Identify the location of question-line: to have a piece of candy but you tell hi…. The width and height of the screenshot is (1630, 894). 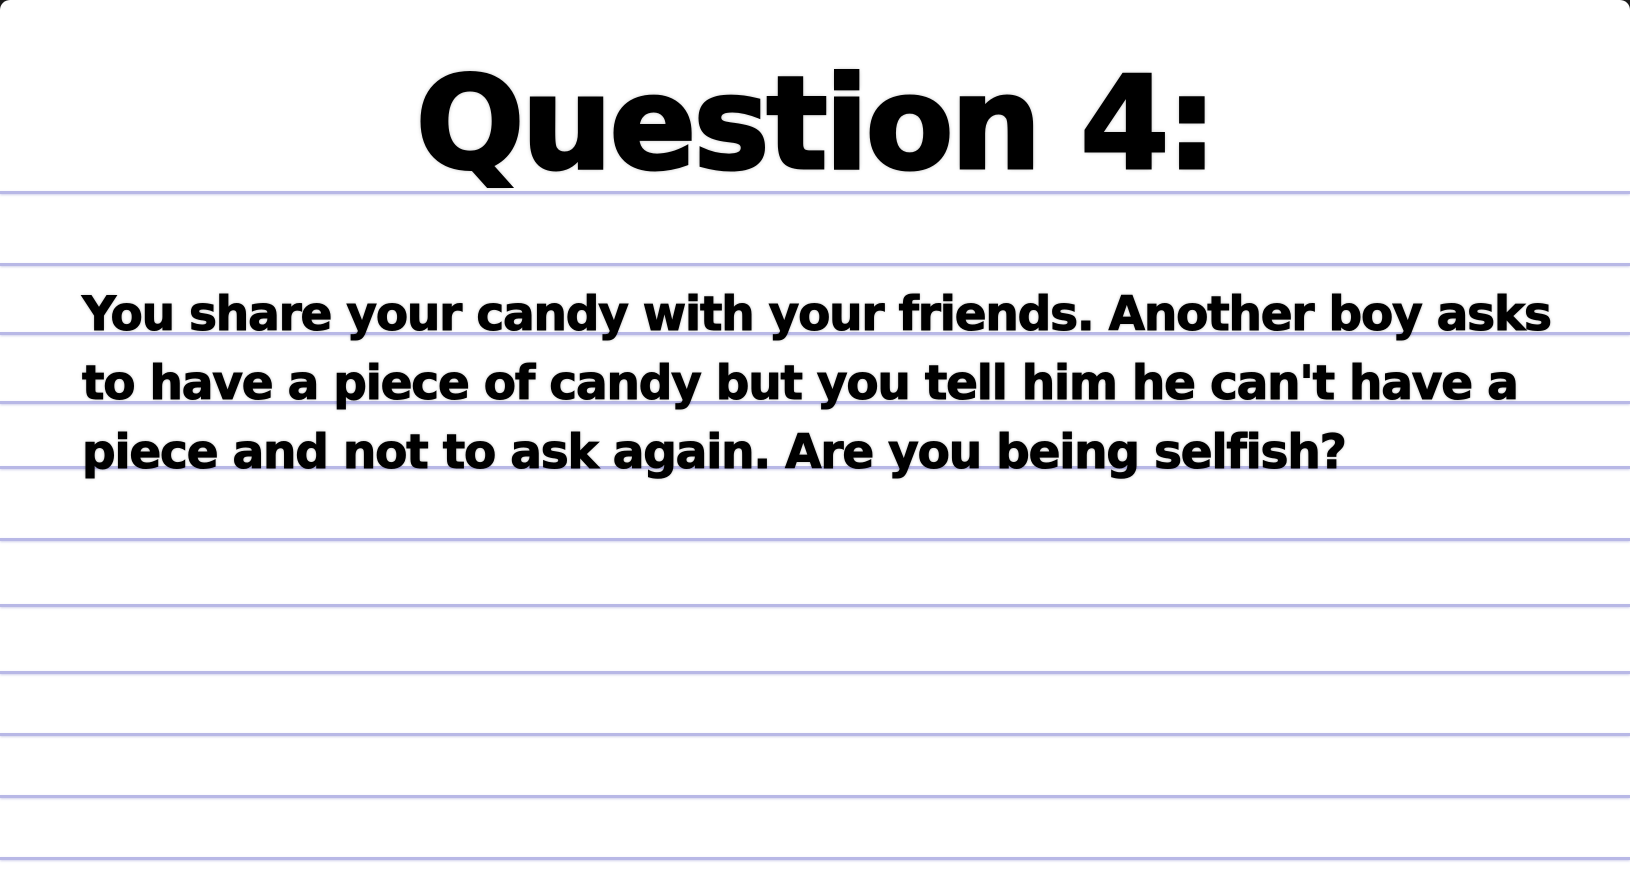
(801, 384).